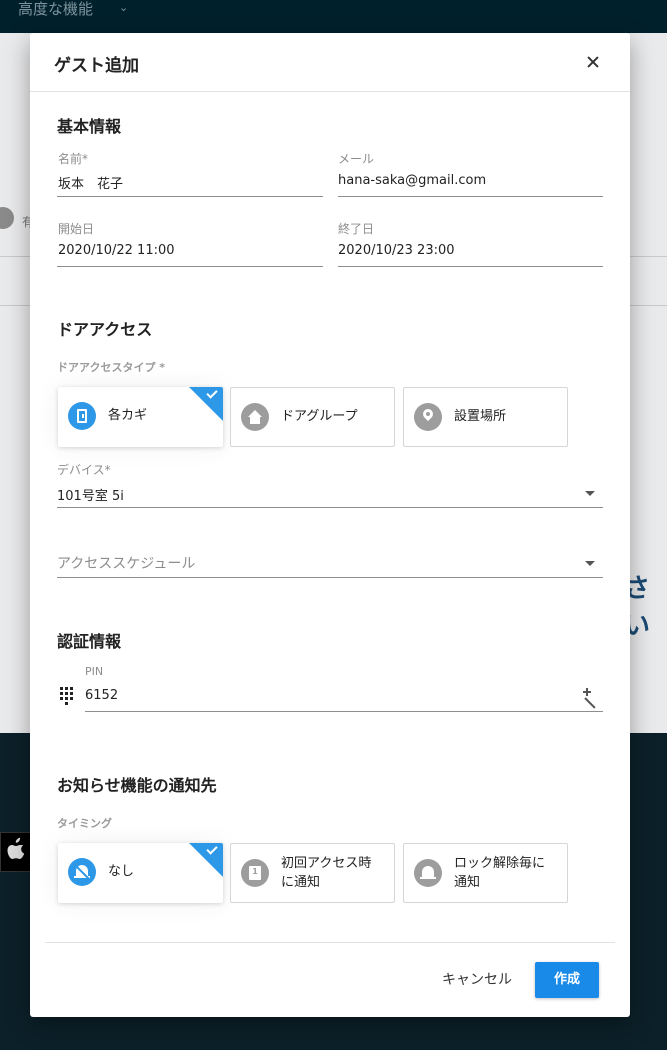  What do you see at coordinates (128, 415) in the screenshot?
I see `card-label: 各カギ` at bounding box center [128, 415].